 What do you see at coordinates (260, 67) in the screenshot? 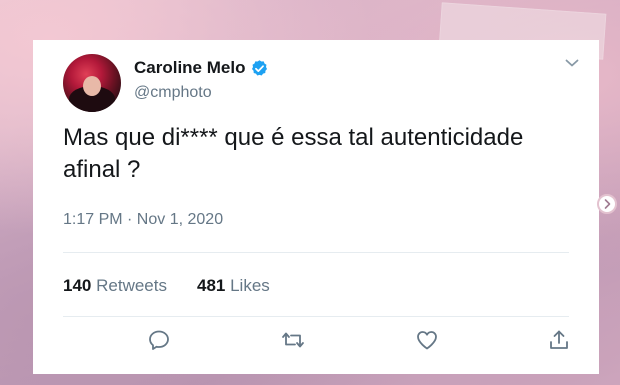
I see `verified-badge-icon` at bounding box center [260, 67].